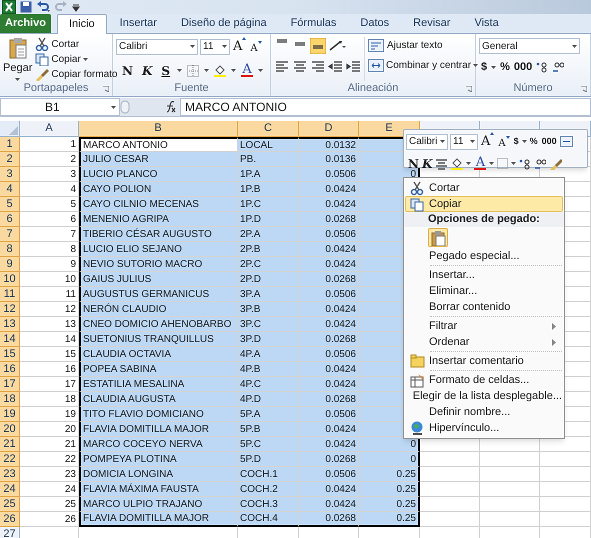 This screenshot has width=591, height=538. Describe the element at coordinates (533, 88) in the screenshot. I see `group-label: Número` at that location.